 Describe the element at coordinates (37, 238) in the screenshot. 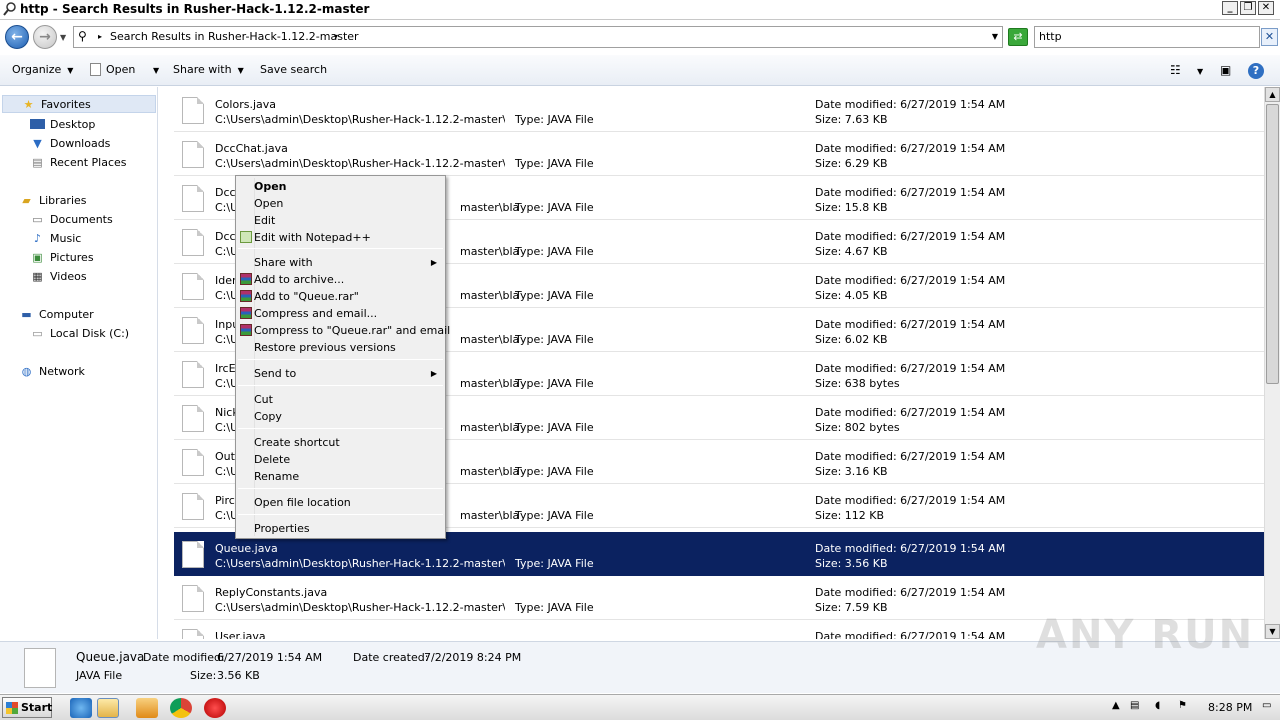

I see `music-icon: ♪` at that location.